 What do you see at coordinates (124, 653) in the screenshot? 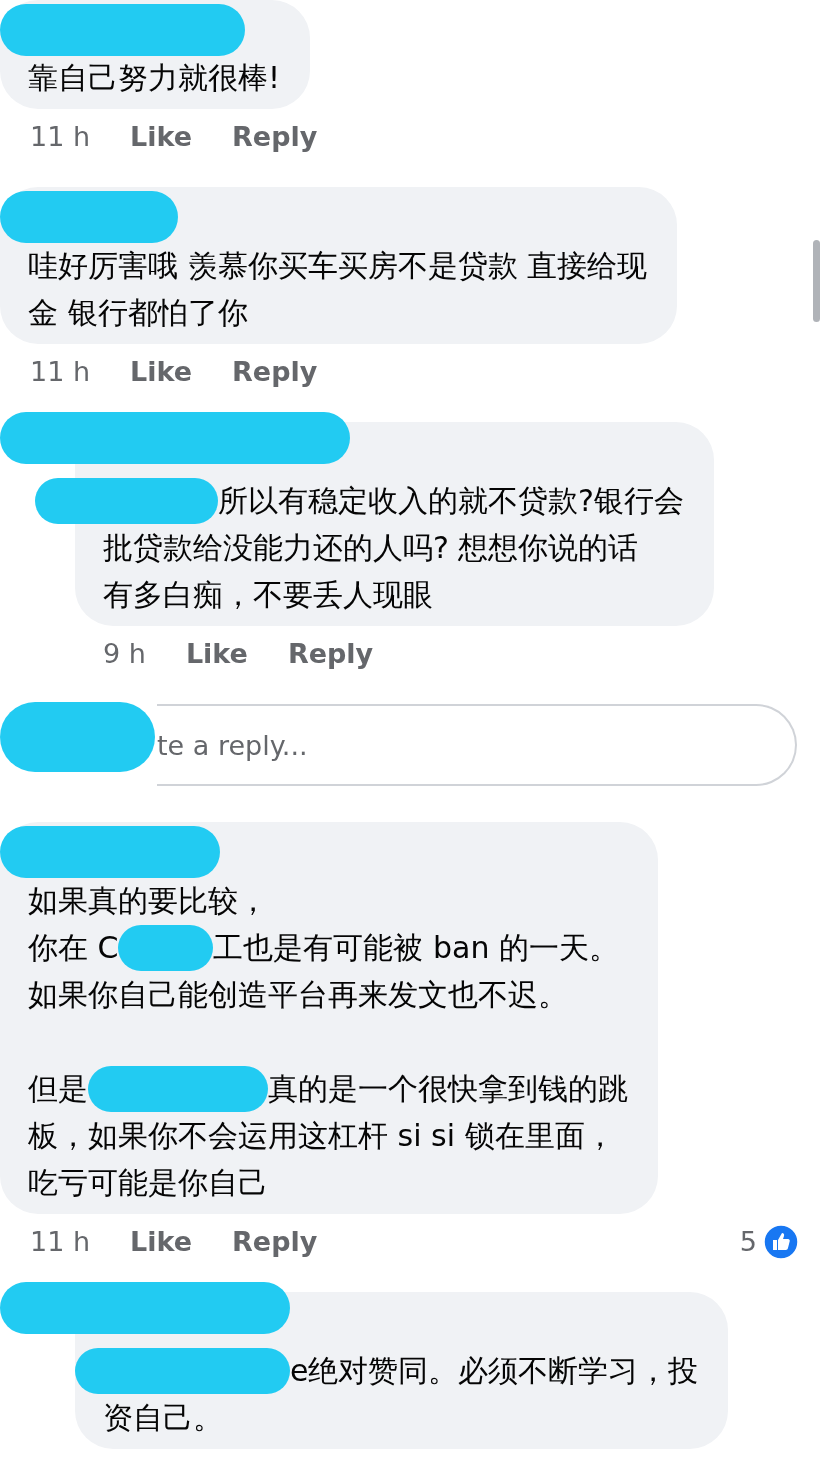
I see `comment-time: 9 h` at bounding box center [124, 653].